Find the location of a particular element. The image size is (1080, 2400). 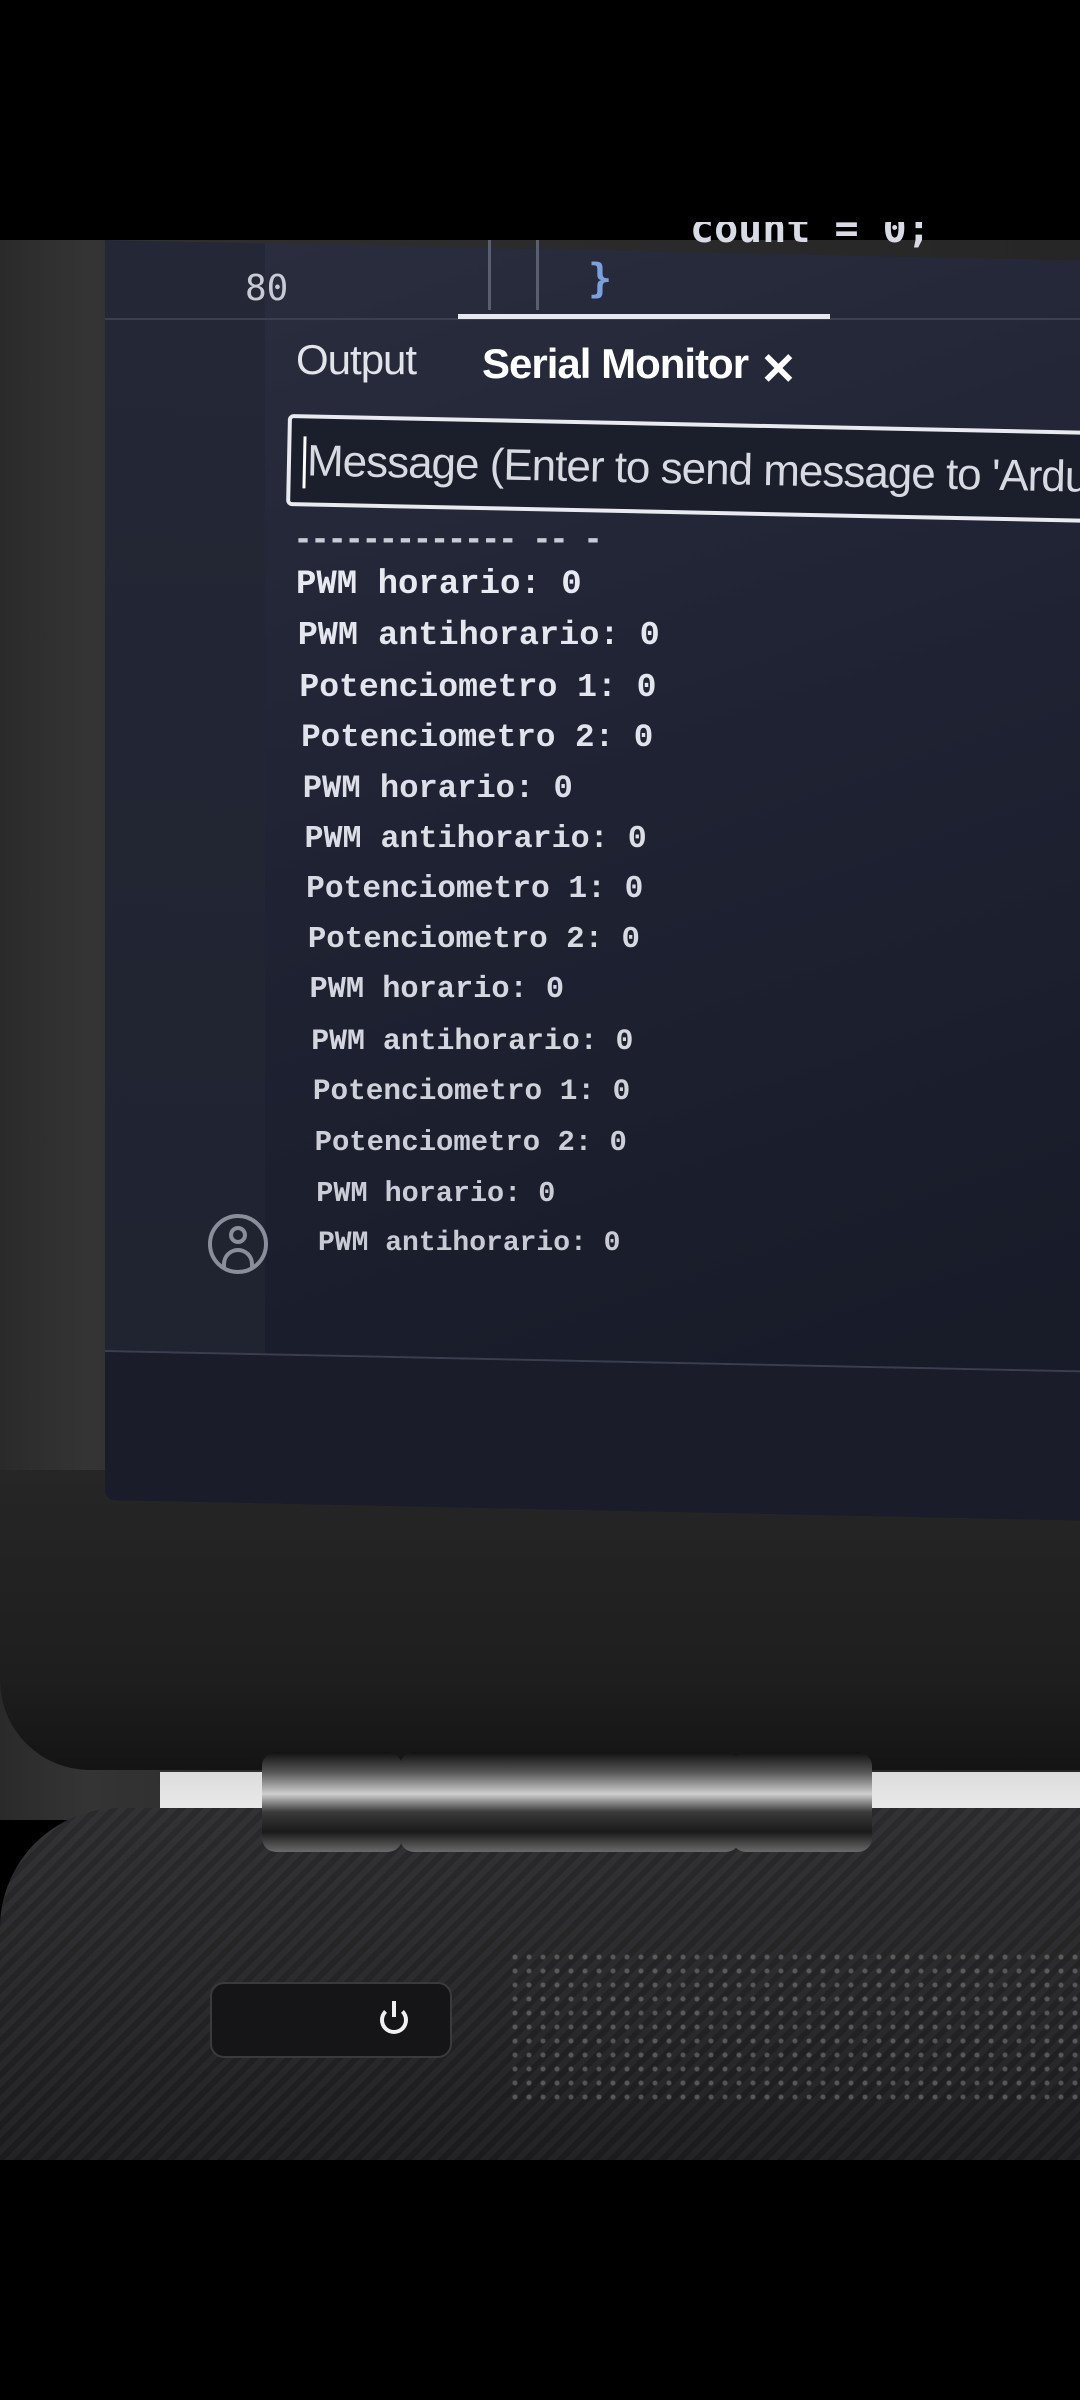

top-black-band is located at coordinates (540, 120).